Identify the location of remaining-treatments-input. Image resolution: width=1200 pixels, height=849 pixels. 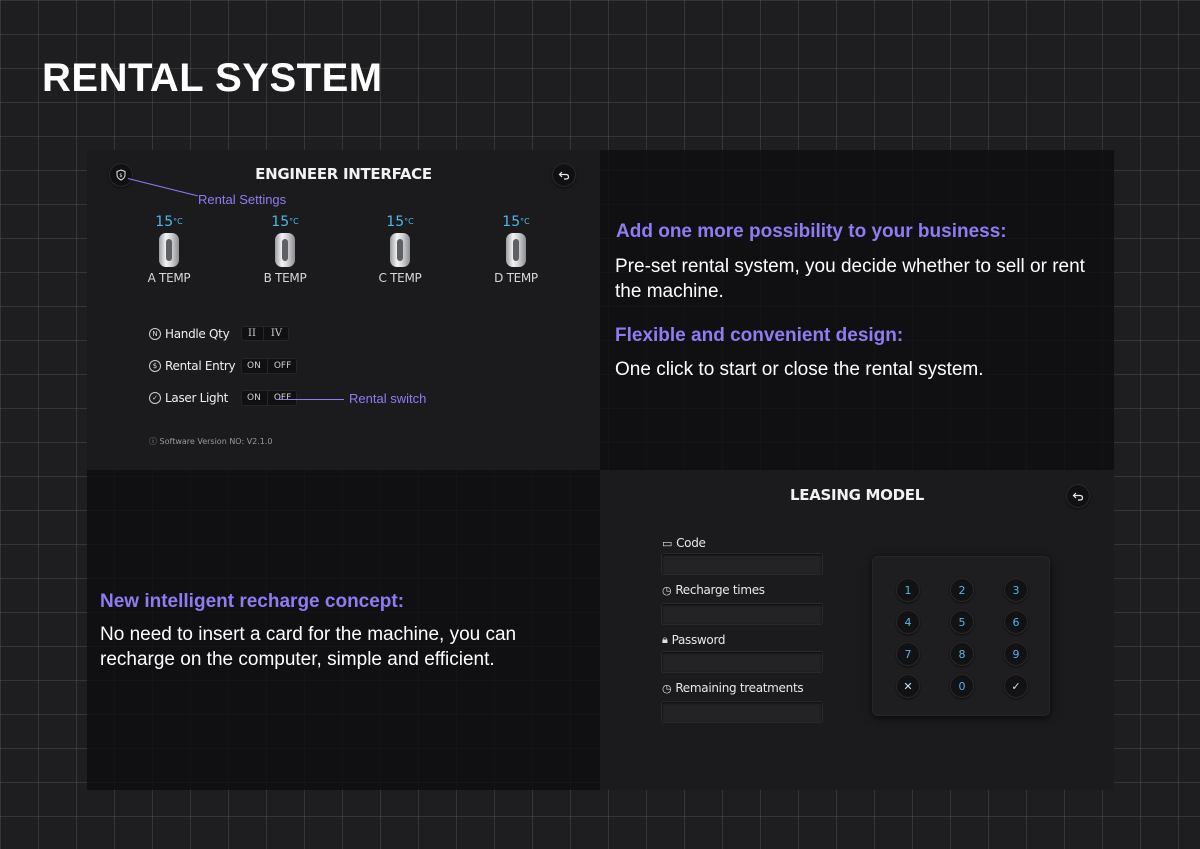
(742, 712).